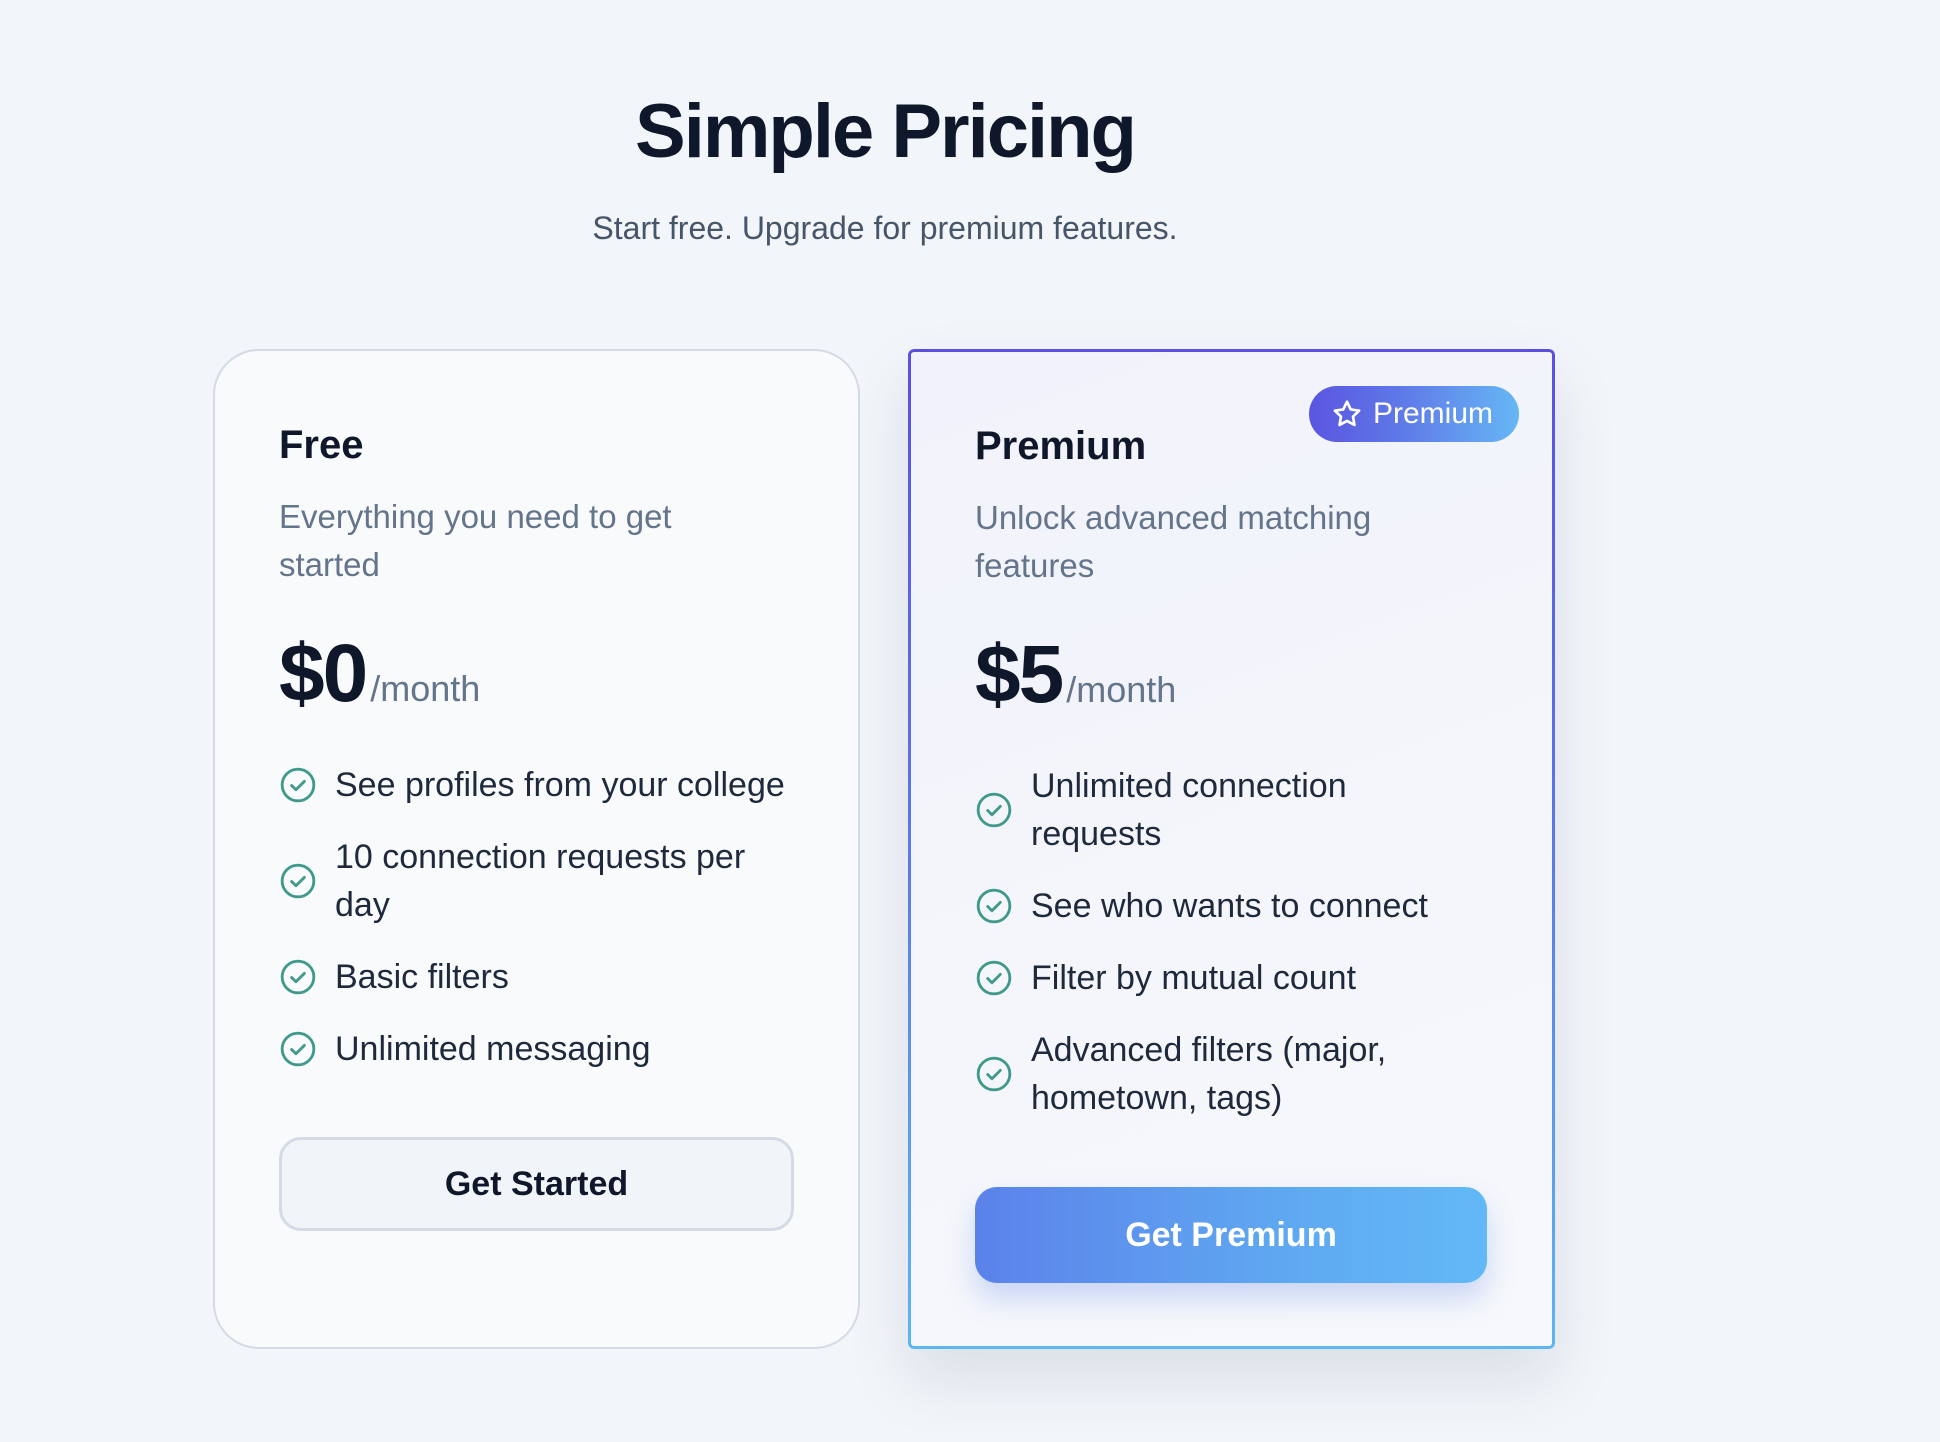 Image resolution: width=1940 pixels, height=1442 pixels. I want to click on plan-description: Everything you need to get started, so click(475, 540).